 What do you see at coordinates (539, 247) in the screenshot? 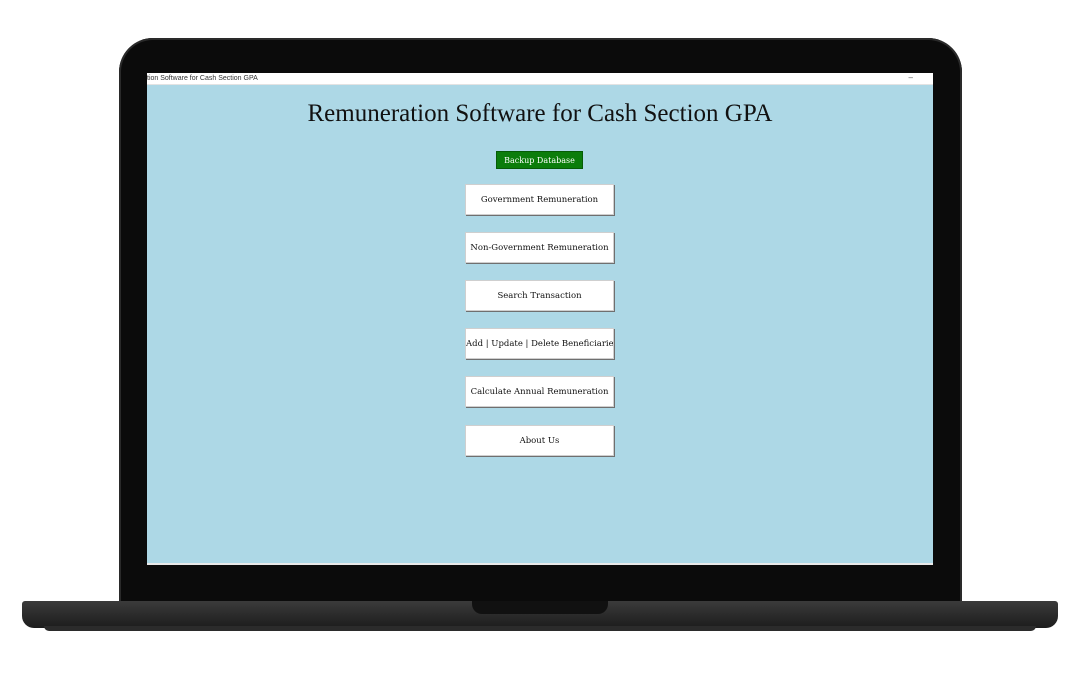
I see `non-government-remuneration-button: Non-Government Remuneration` at bounding box center [539, 247].